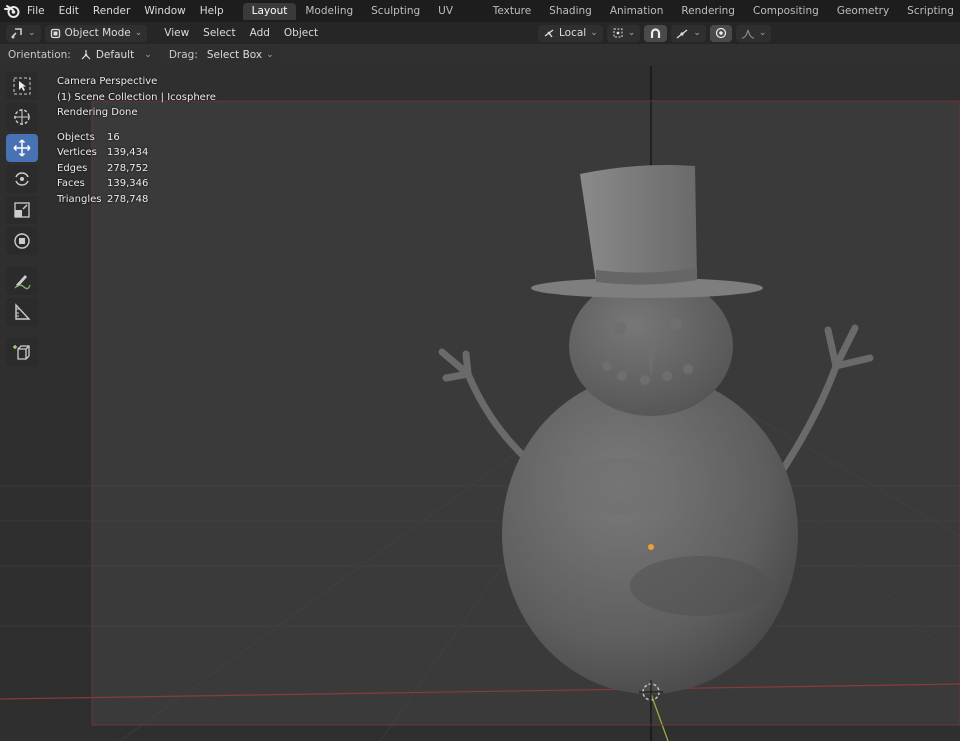 Image resolution: width=960 pixels, height=741 pixels. Describe the element at coordinates (36, 11) in the screenshot. I see `menu-file: File` at that location.